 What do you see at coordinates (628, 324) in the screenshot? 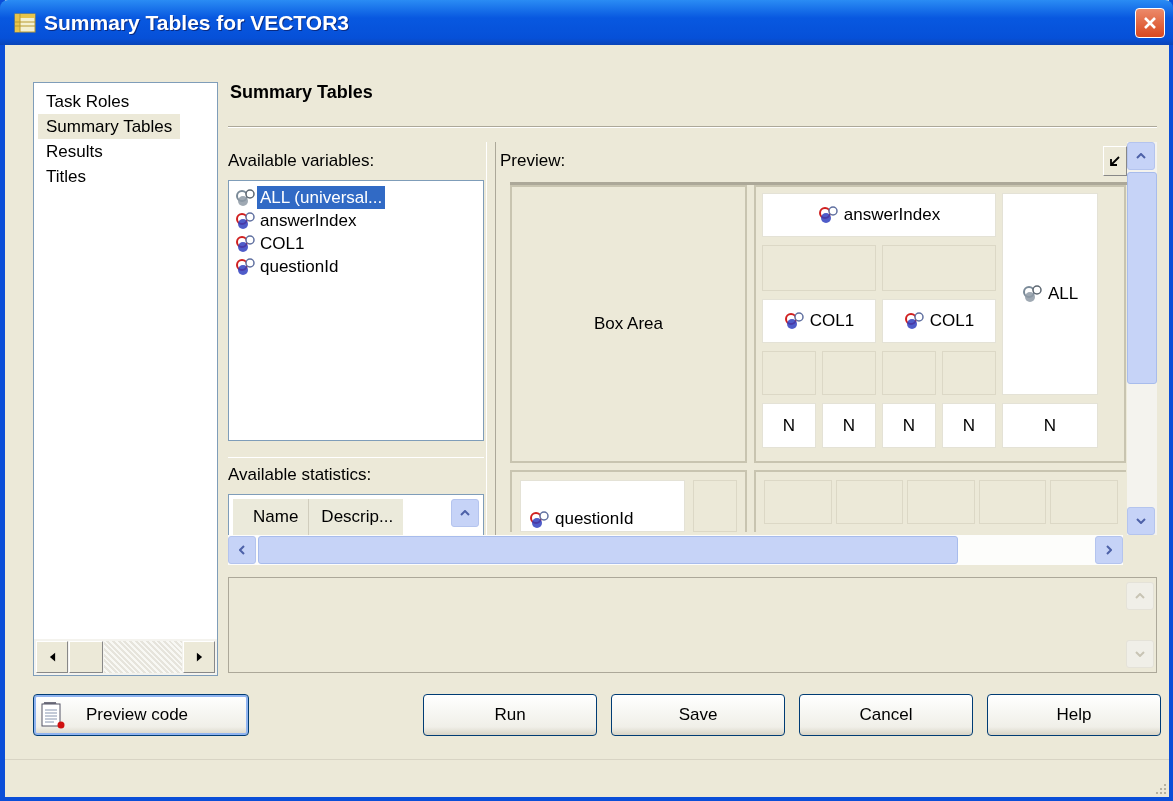
I see `box-area-label: Box Area` at bounding box center [628, 324].